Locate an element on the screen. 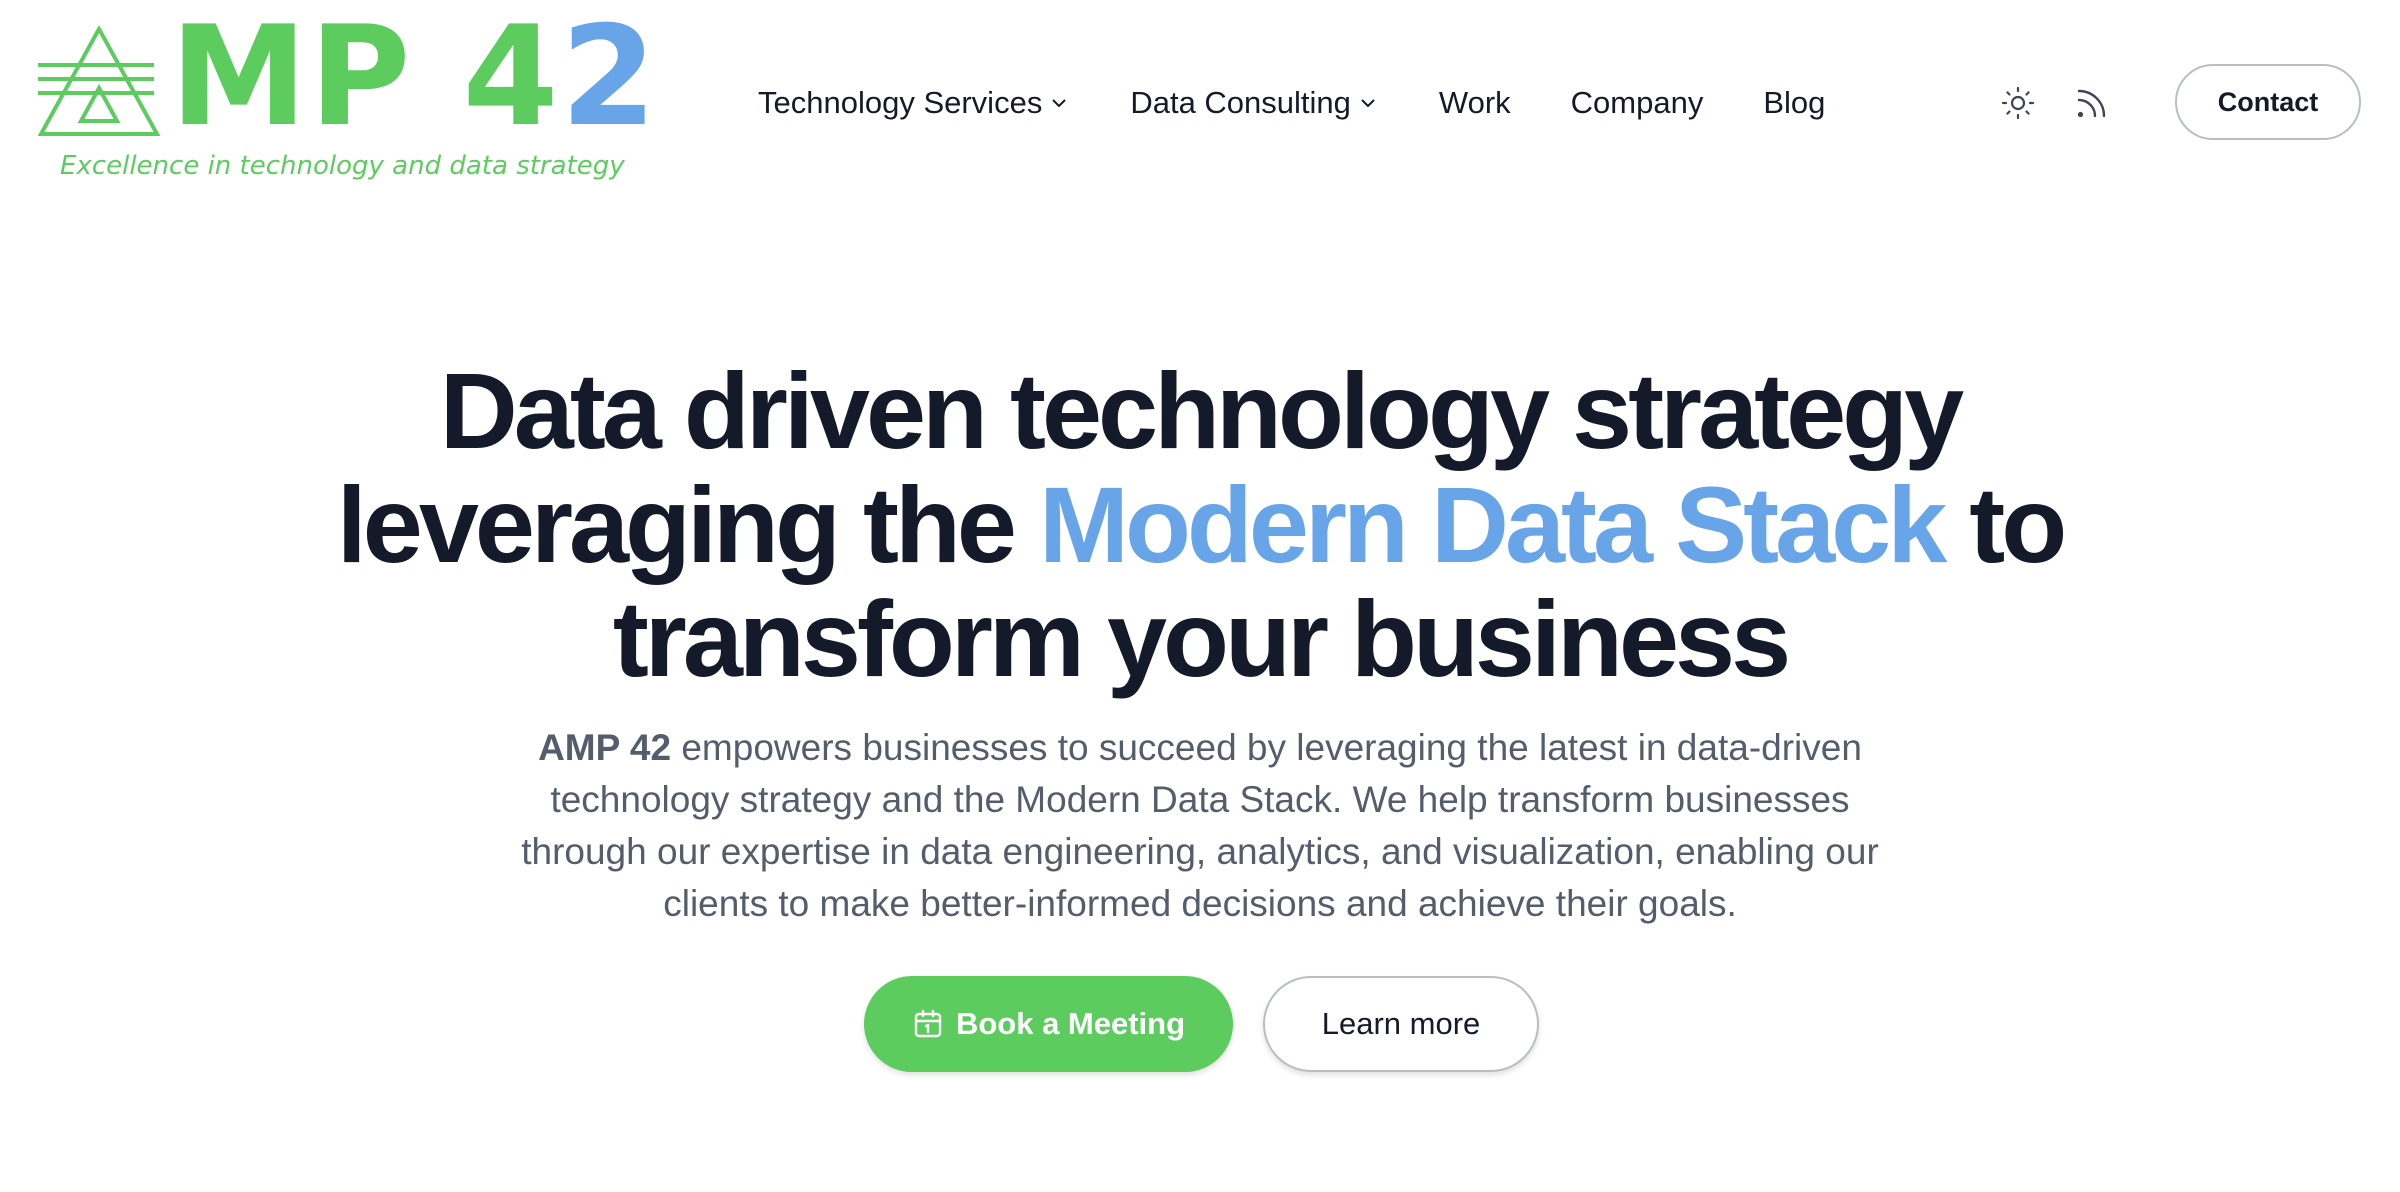  nav-item-work: Work is located at coordinates (1475, 103).